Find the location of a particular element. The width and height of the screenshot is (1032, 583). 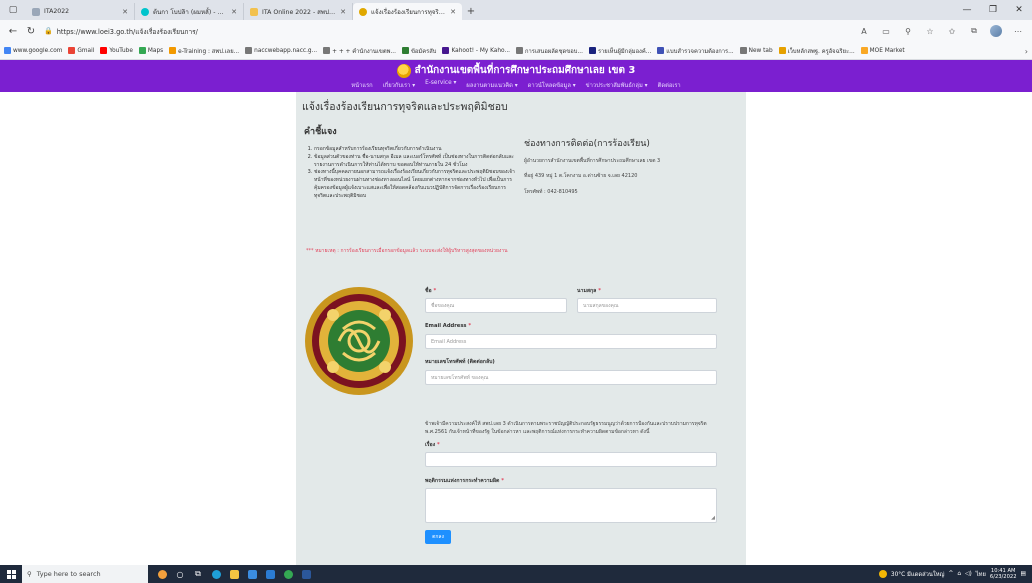

browser-tab-3: ITA Online 2022 - สพป.เลย เขต 3 ✕ is located at coordinates (298, 11).